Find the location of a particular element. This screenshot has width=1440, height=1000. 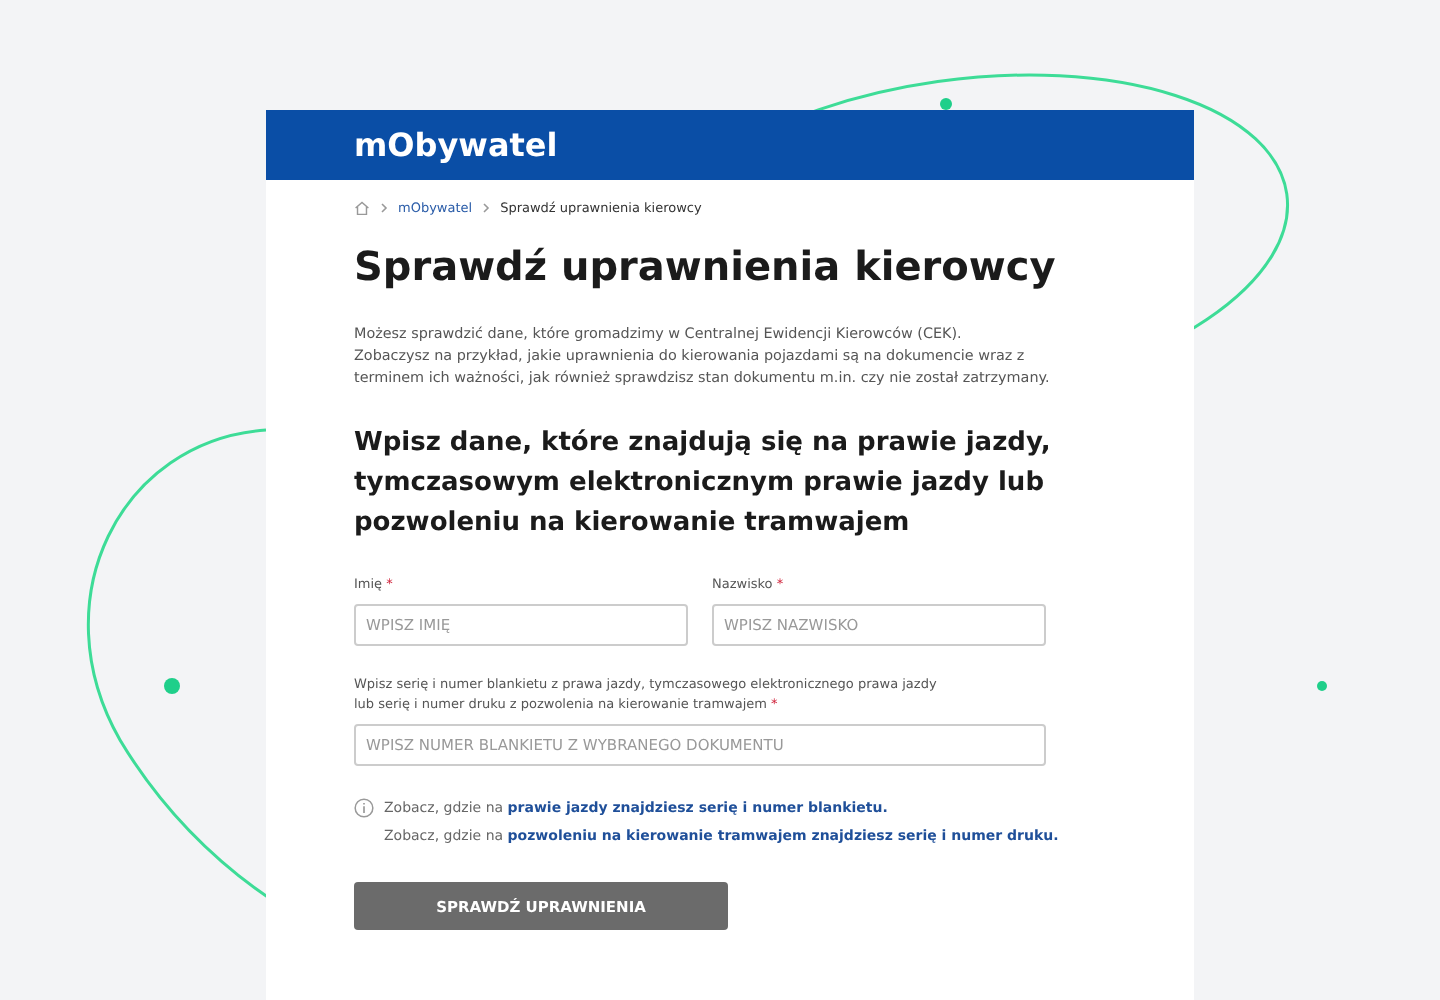

logo-text: mObywatel is located at coordinates (456, 145).